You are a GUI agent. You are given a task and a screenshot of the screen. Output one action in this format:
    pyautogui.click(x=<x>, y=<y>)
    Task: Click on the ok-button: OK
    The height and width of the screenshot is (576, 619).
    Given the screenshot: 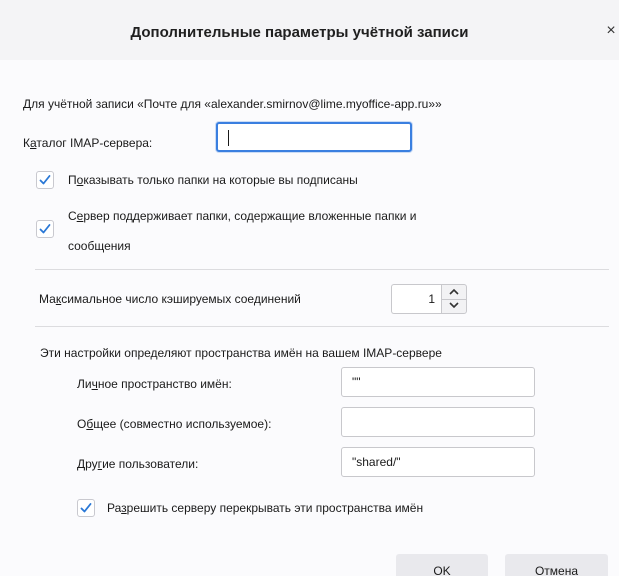 What is the action you would take?
    pyautogui.click(x=442, y=565)
    